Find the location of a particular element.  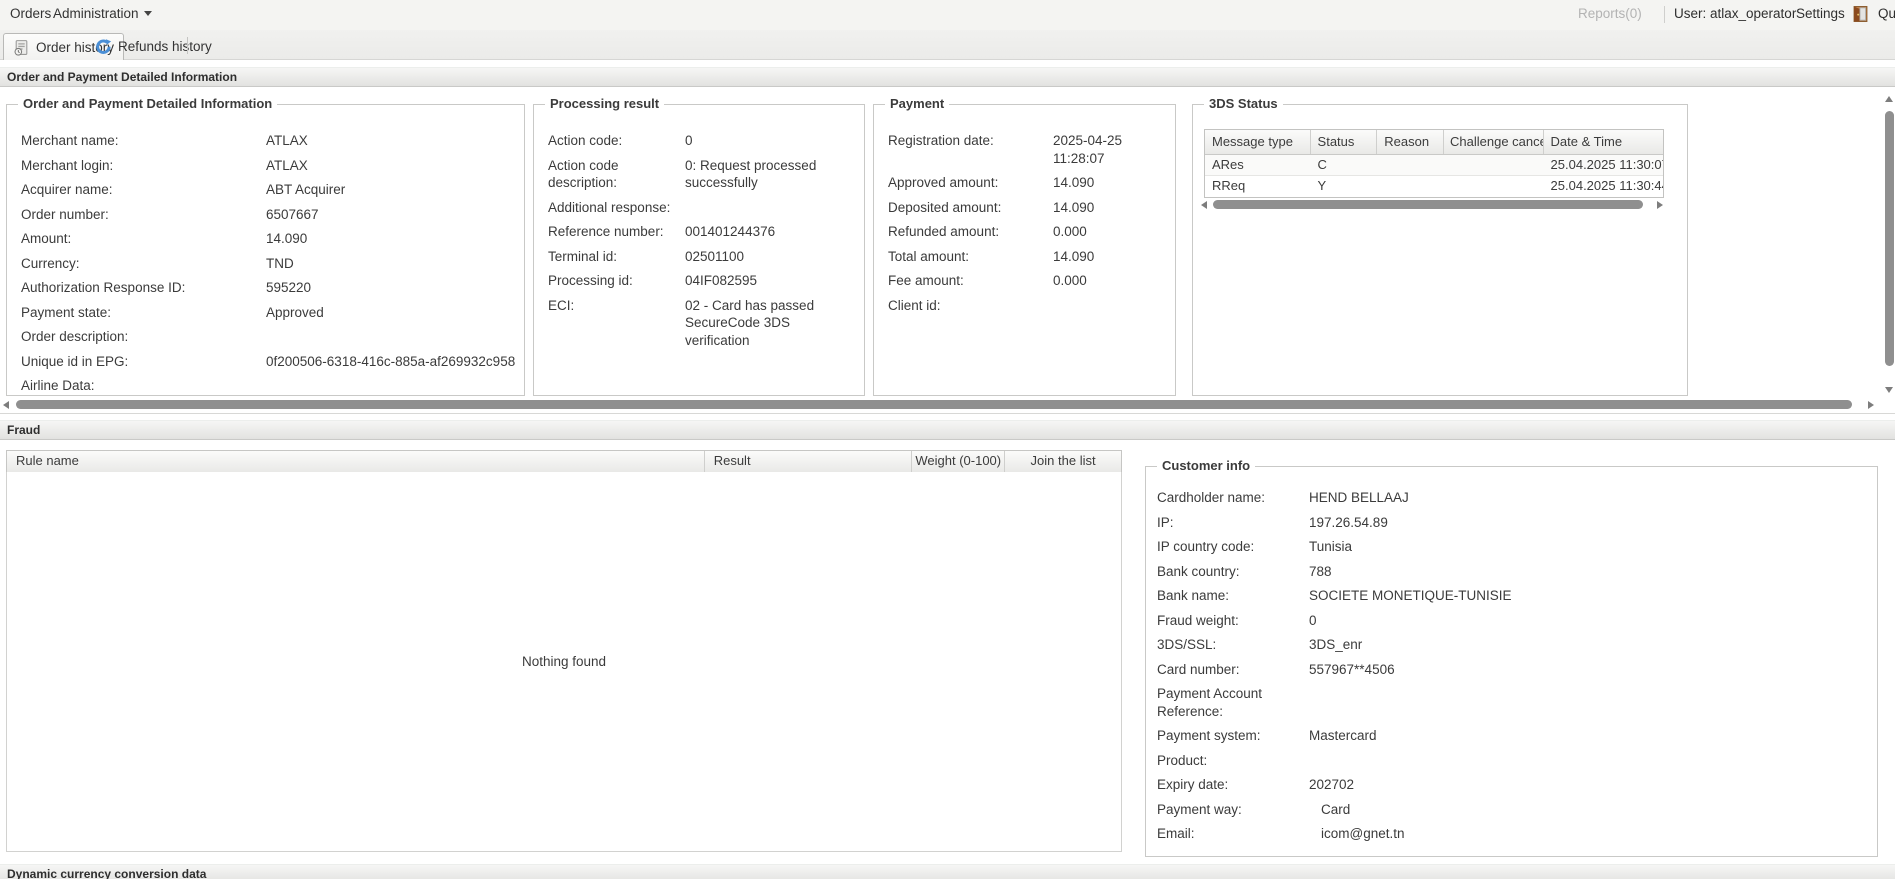

field-value: 14.090 is located at coordinates (287, 238).